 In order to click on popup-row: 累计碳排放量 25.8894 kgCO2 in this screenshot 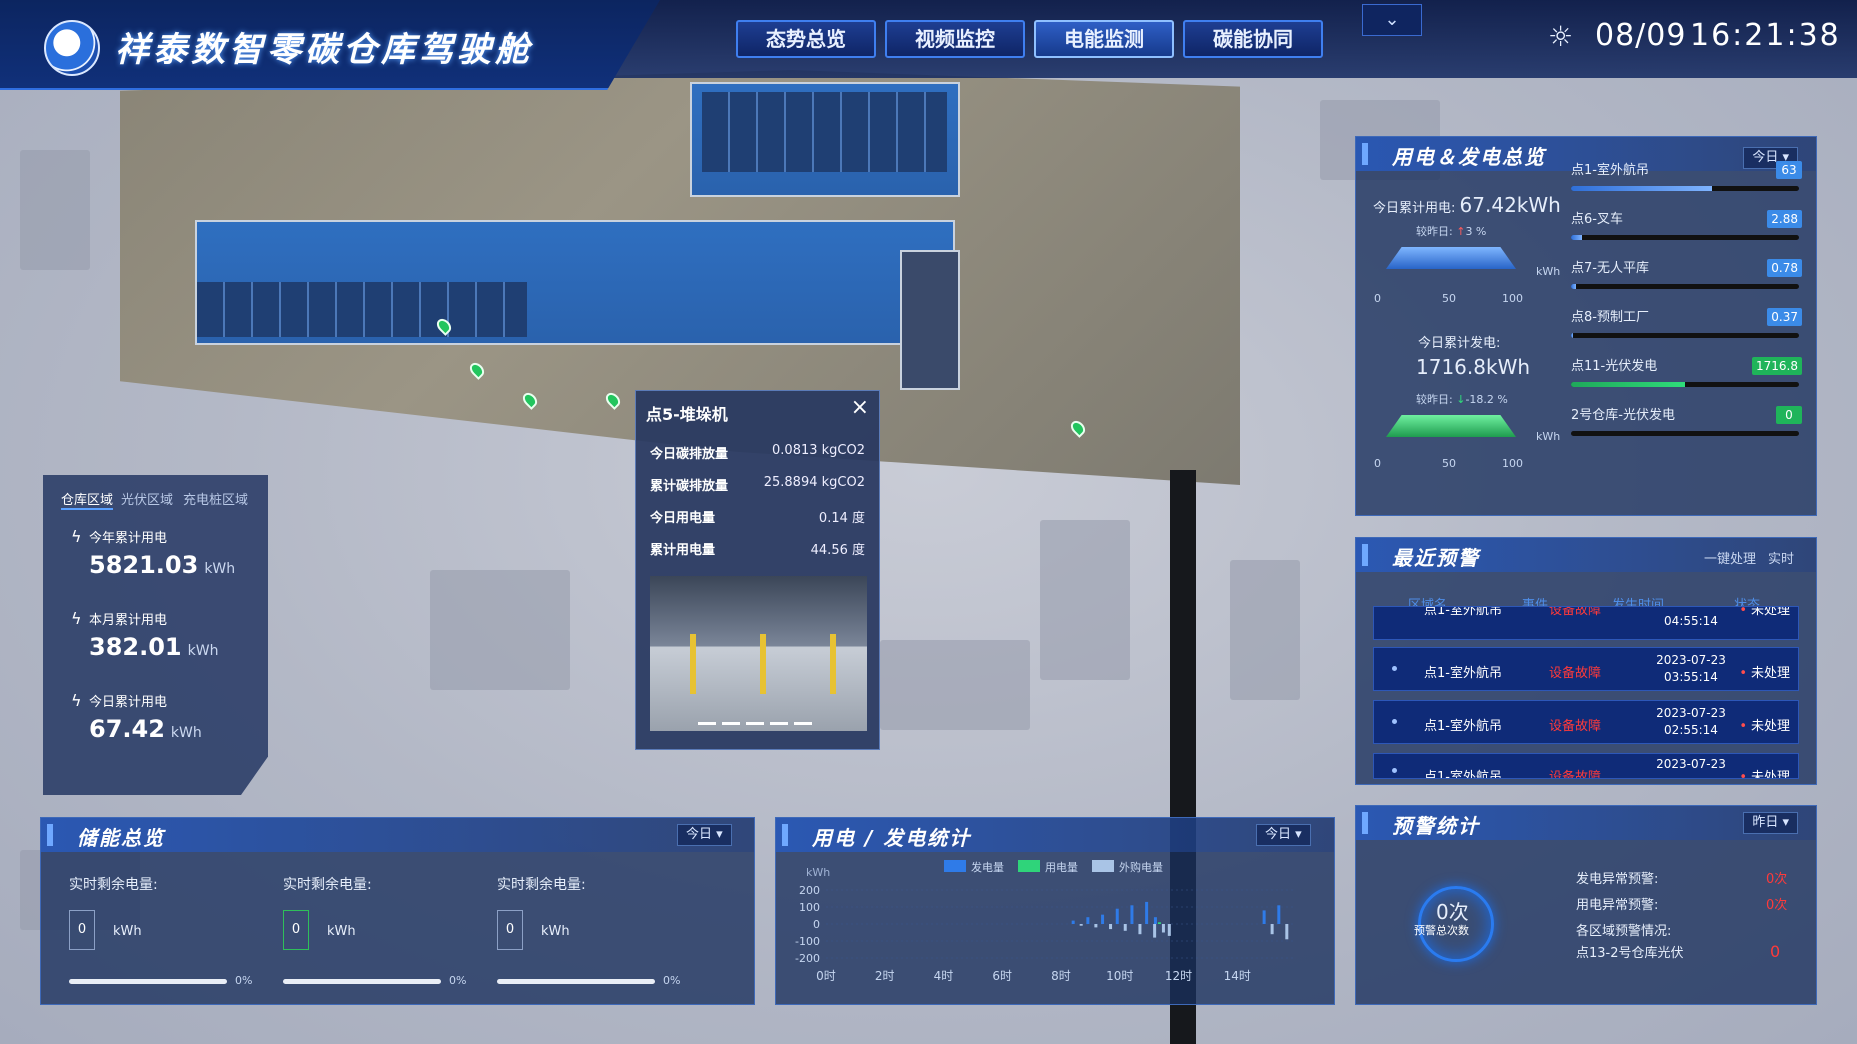, I will do `click(757, 484)`.